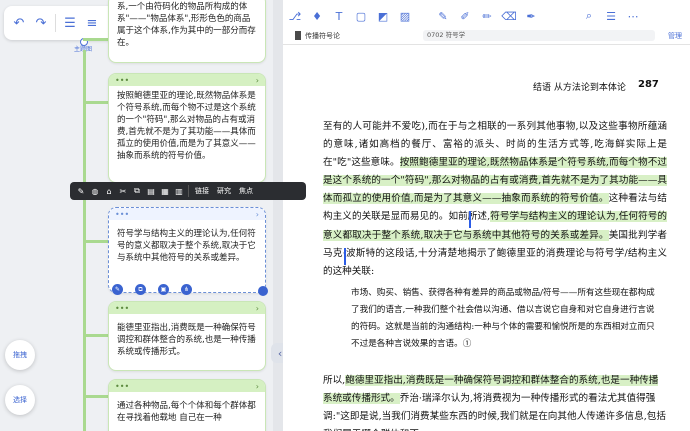  What do you see at coordinates (70, 23) in the screenshot?
I see `outline-icon: ☰` at bounding box center [70, 23].